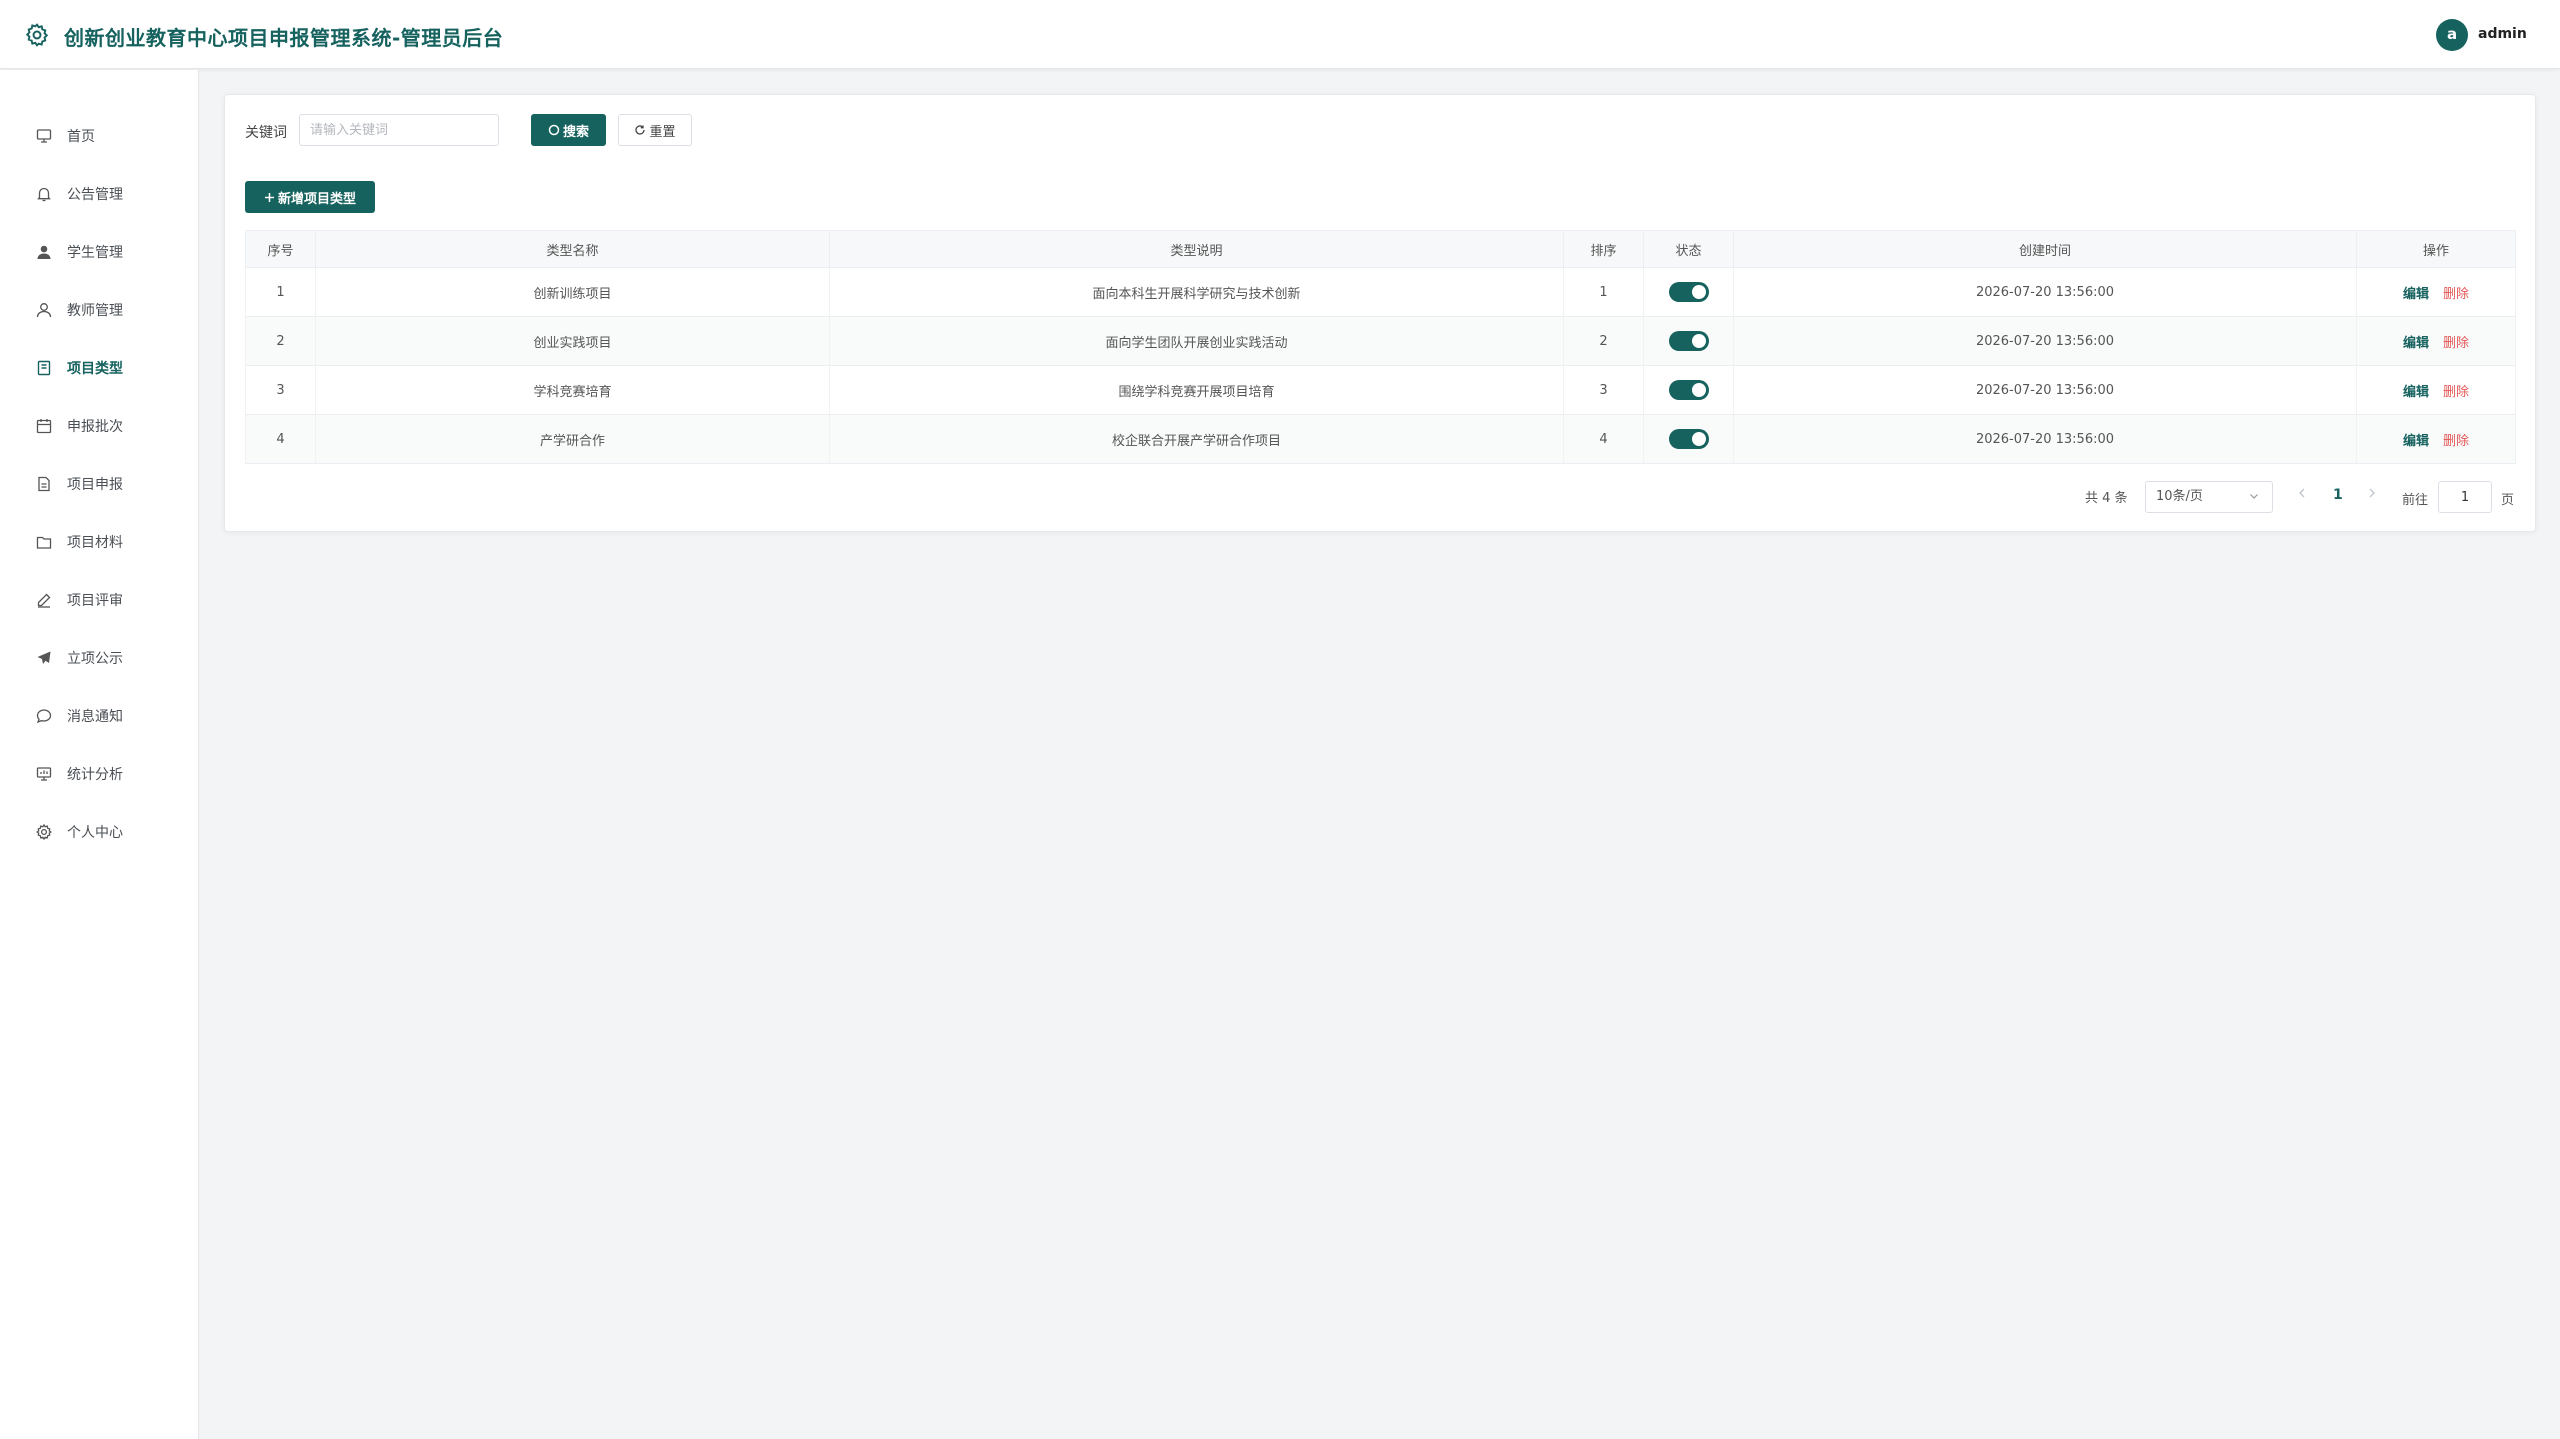 This screenshot has height=1439, width=2560. Describe the element at coordinates (95, 253) in the screenshot. I see `sidebar-item-label: 学生管理` at that location.